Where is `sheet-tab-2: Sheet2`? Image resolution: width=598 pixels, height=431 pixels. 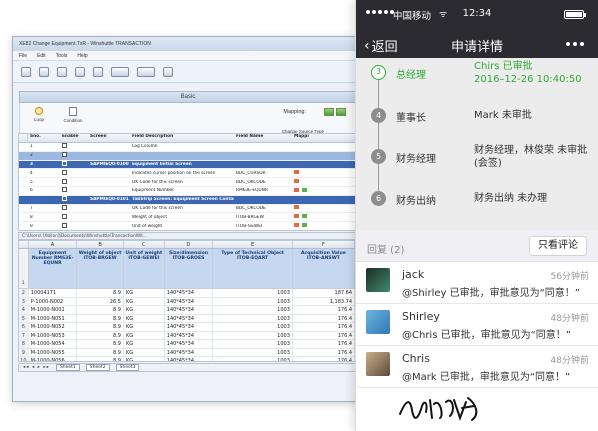 sheet-tab-2: Sheet2 is located at coordinates (97, 367).